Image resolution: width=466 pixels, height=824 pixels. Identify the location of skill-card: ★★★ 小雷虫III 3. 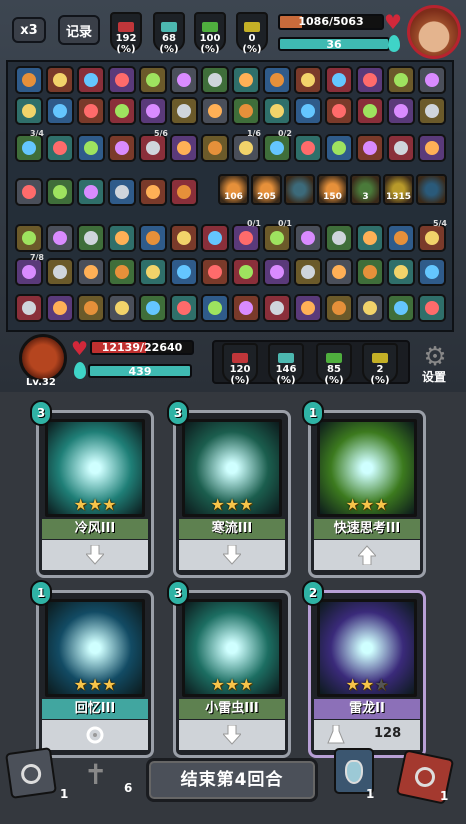
(229, 669).